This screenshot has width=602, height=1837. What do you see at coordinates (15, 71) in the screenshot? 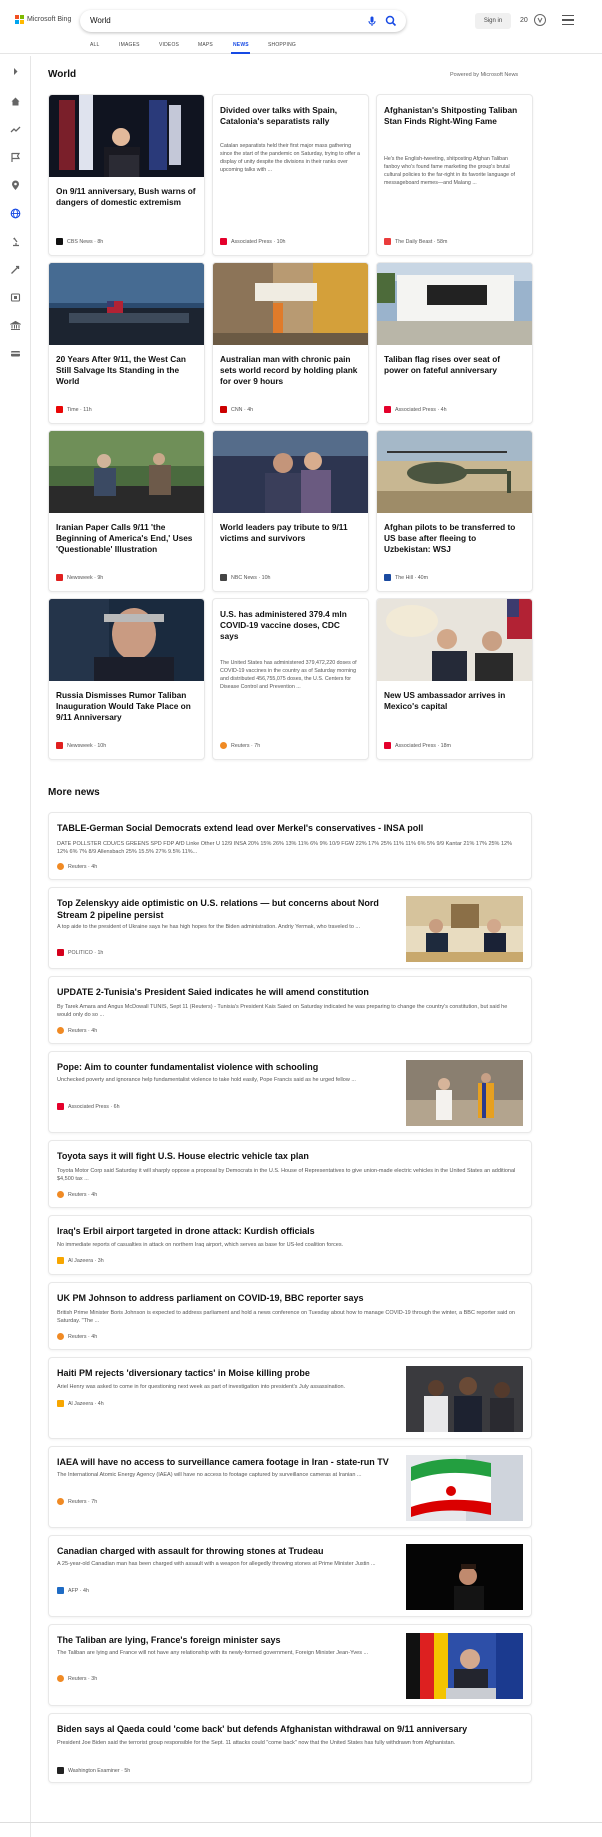
I see `expand-chevron-icon` at bounding box center [15, 71].